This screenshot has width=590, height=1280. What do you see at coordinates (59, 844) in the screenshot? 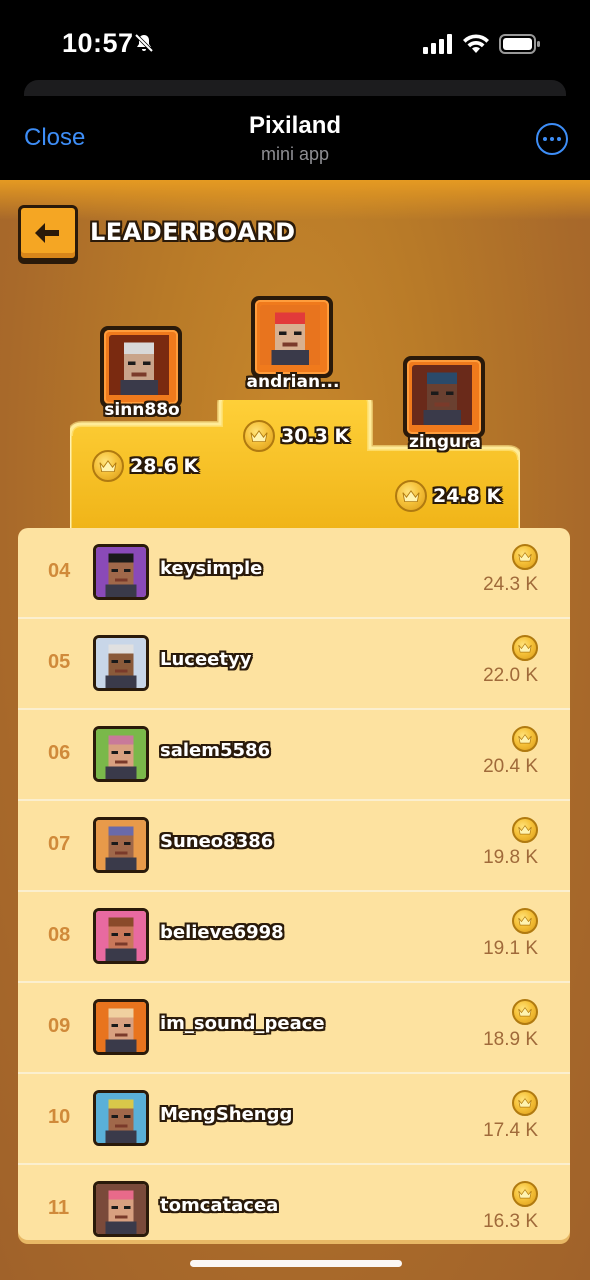
I see `rank-number: 07` at bounding box center [59, 844].